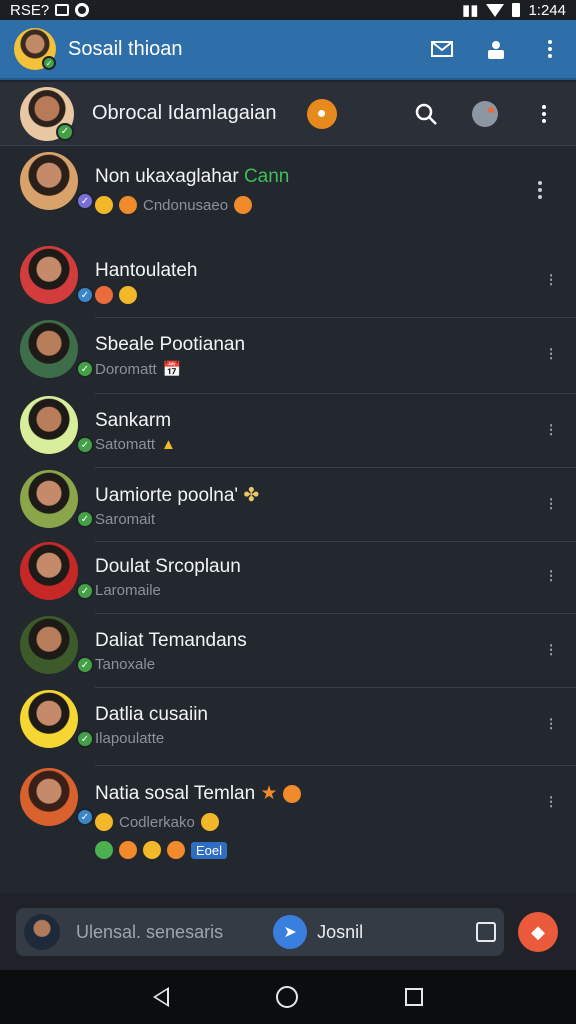 This screenshot has width=576, height=1024. I want to click on contact-name: Hantoulateh, so click(146, 270).